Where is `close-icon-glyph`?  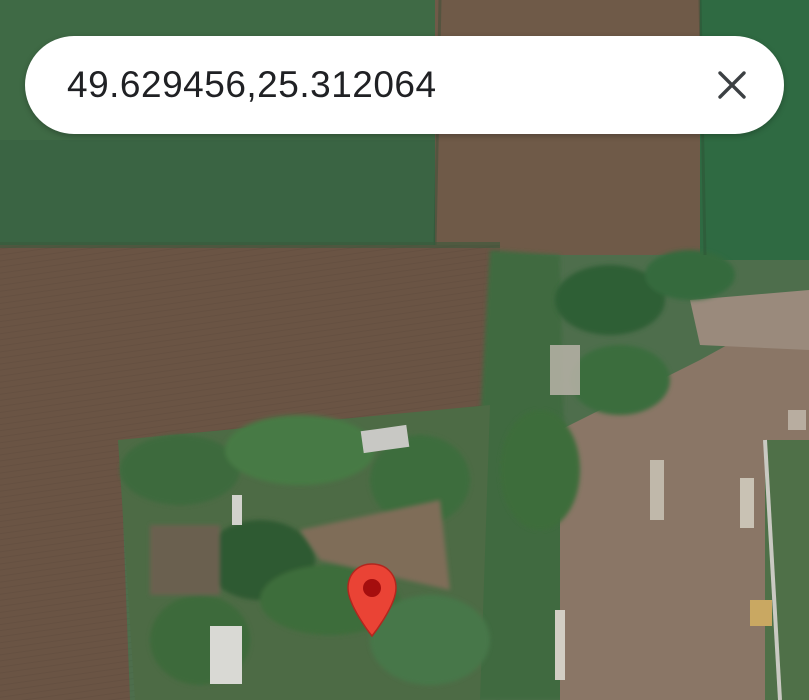
close-icon-glyph is located at coordinates (732, 85).